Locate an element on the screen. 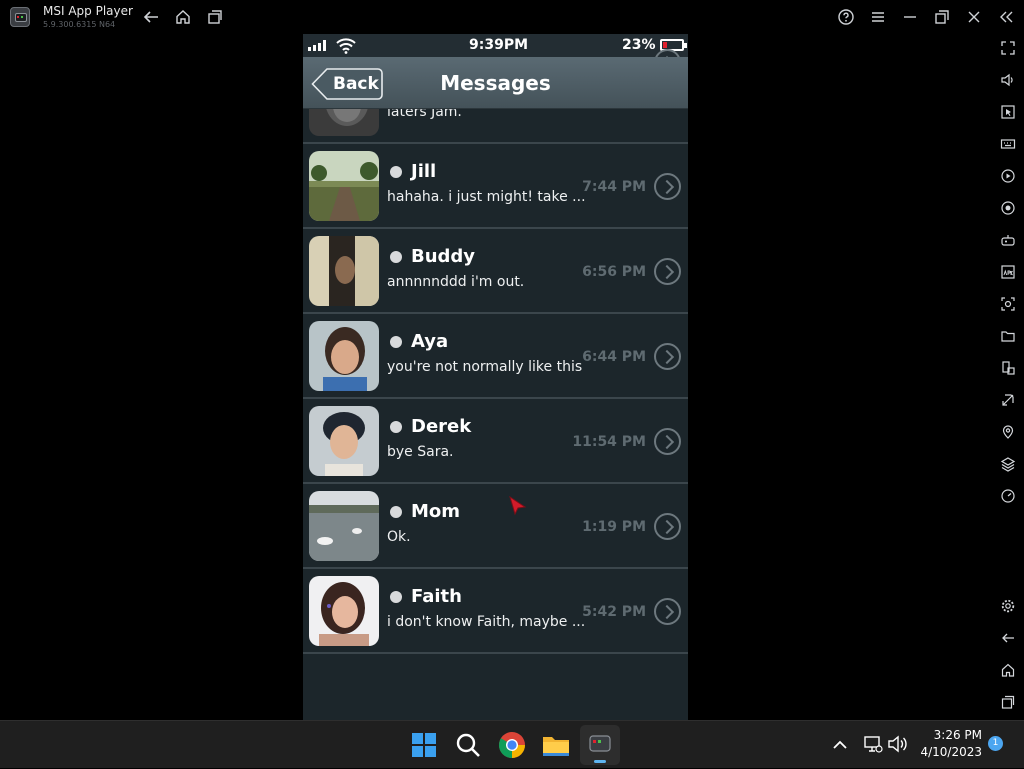  status-bar: 9:39PM 23% is located at coordinates (495, 45).